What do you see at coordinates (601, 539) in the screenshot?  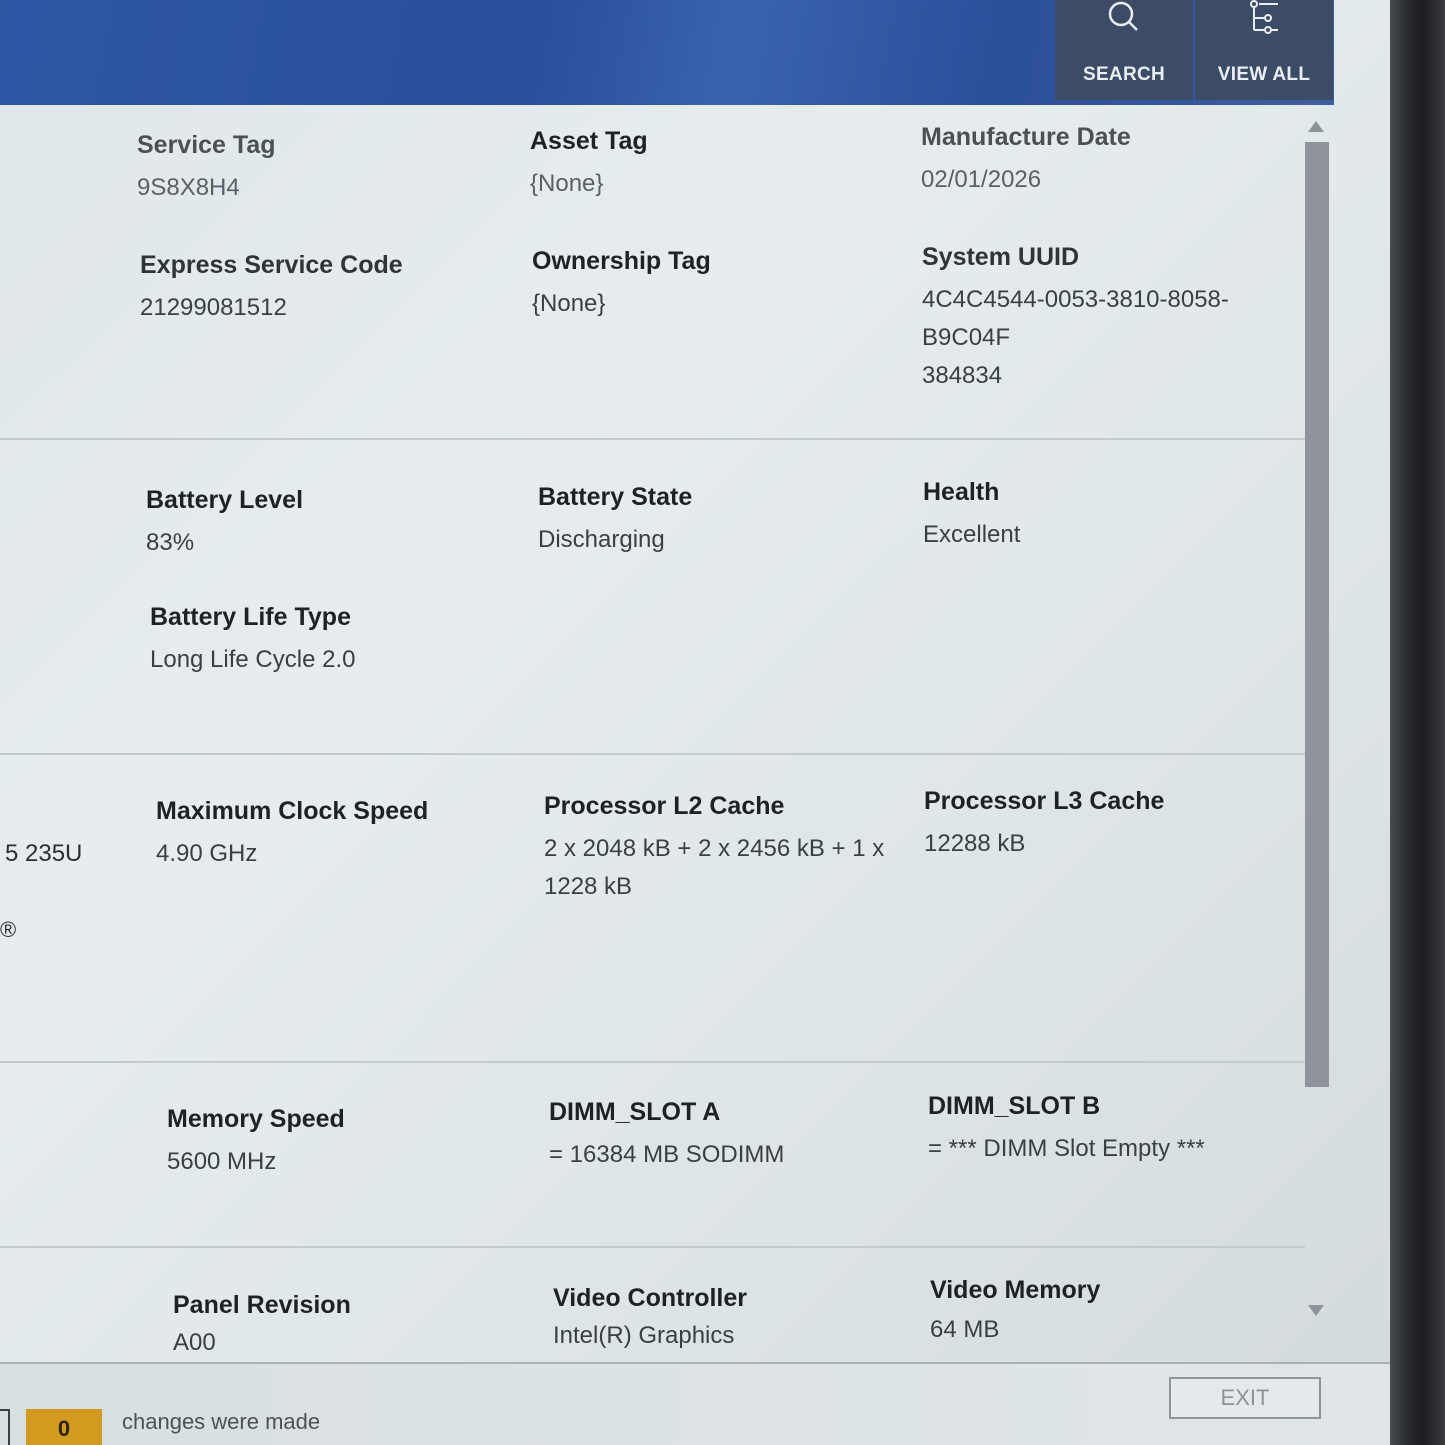 I see `battery-state-value: Discharging` at bounding box center [601, 539].